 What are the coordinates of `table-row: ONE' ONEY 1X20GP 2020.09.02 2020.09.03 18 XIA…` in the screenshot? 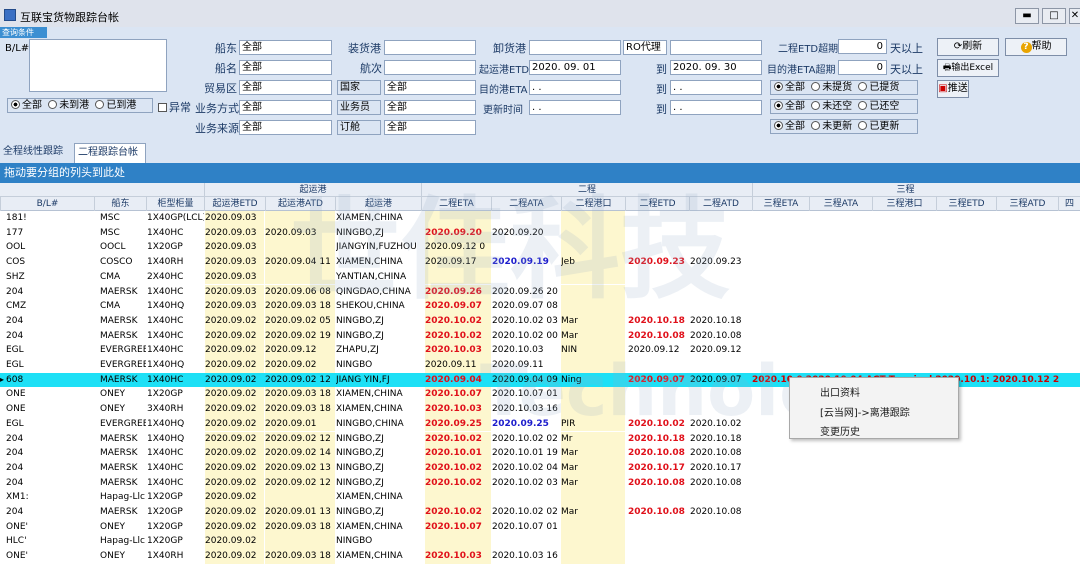 It's located at (540, 527).